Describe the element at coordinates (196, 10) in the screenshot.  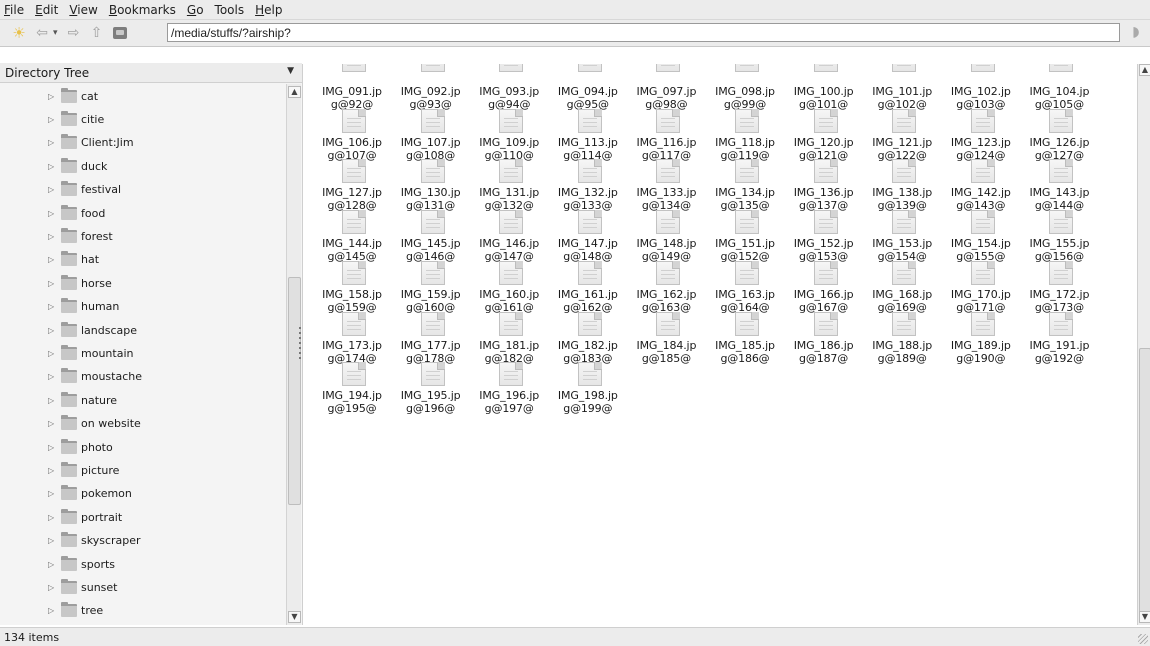
I see `menu-go: Go` at that location.